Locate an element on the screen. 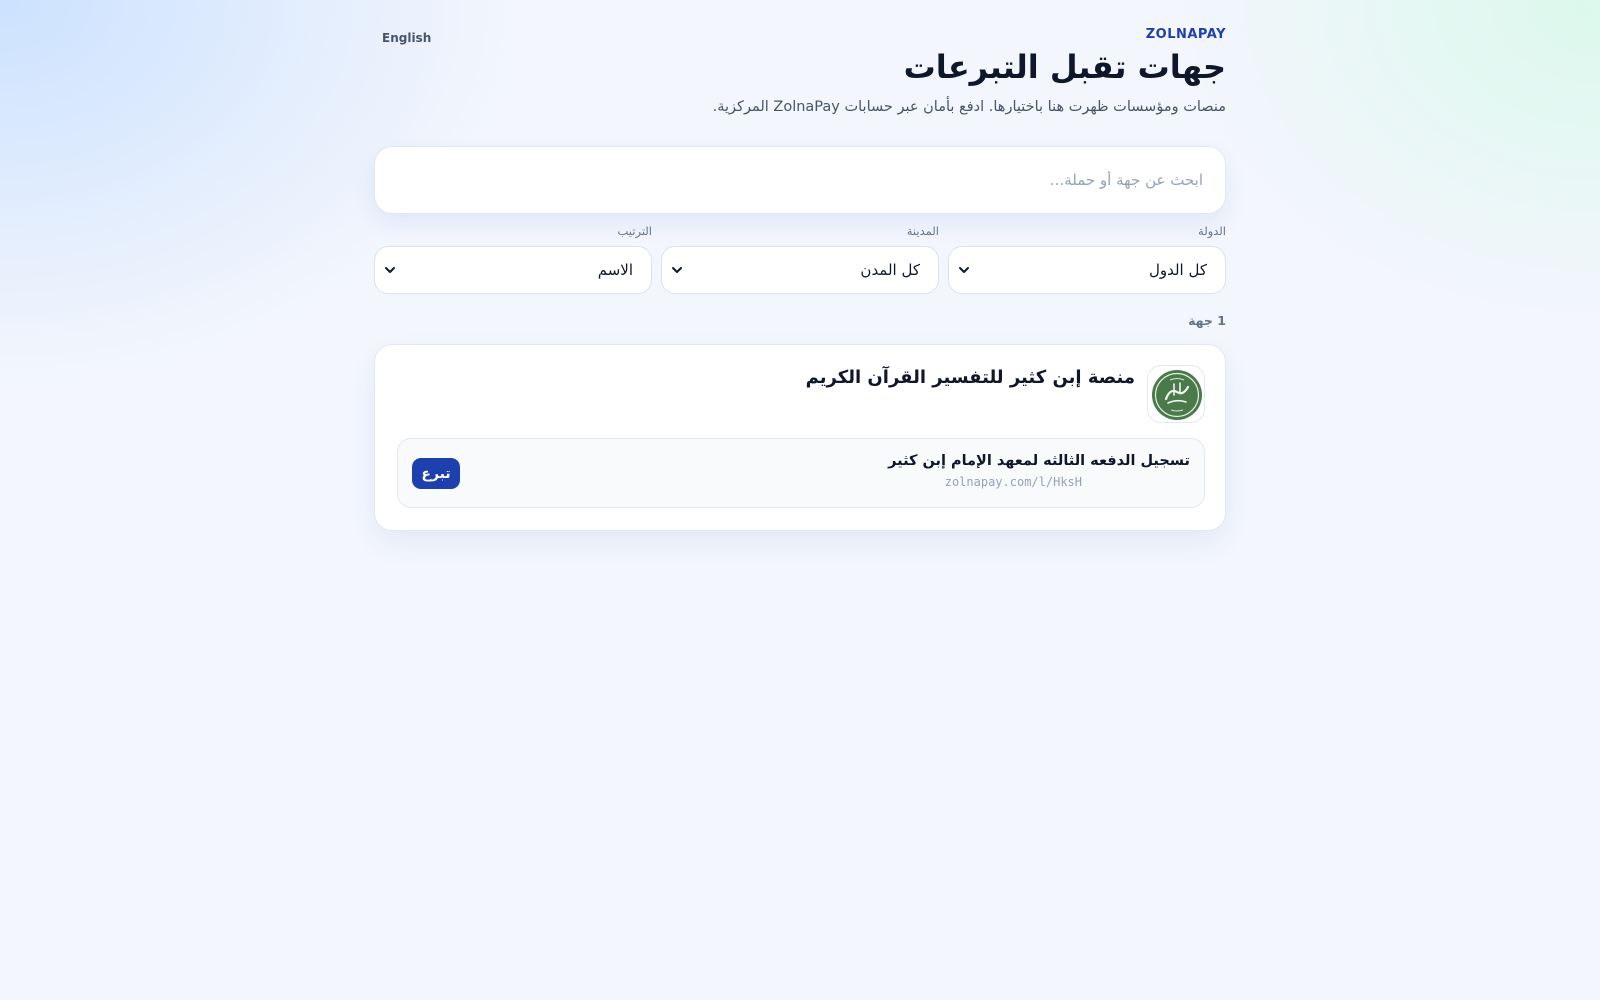 The width and height of the screenshot is (1600, 1000). city-select-value: كل المدن is located at coordinates (890, 270).